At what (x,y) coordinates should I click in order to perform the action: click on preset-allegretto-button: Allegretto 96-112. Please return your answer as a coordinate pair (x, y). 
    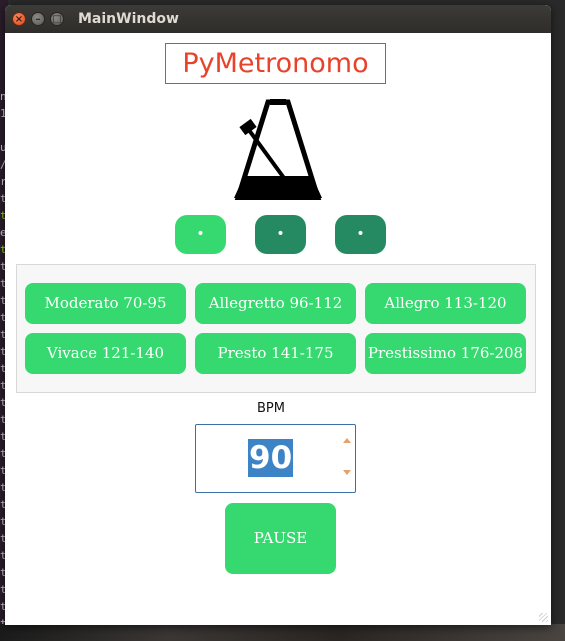
    Looking at the image, I should click on (275, 303).